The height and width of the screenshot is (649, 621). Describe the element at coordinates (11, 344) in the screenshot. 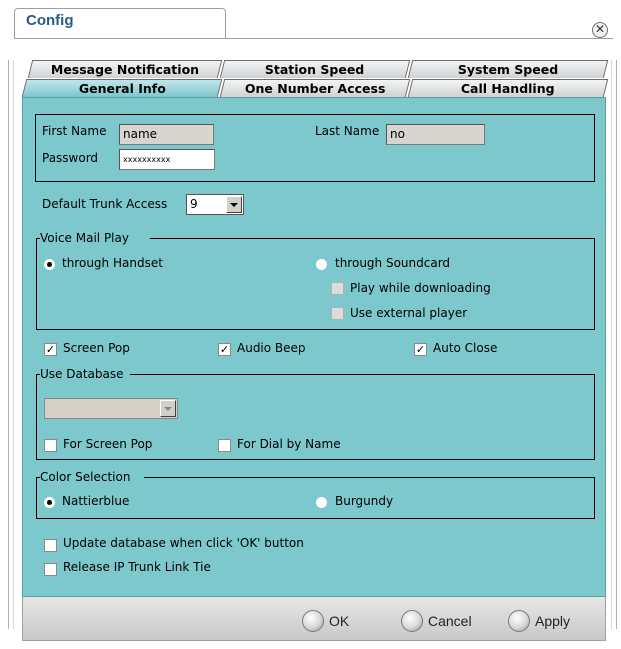

I see `frame-left-edge` at that location.